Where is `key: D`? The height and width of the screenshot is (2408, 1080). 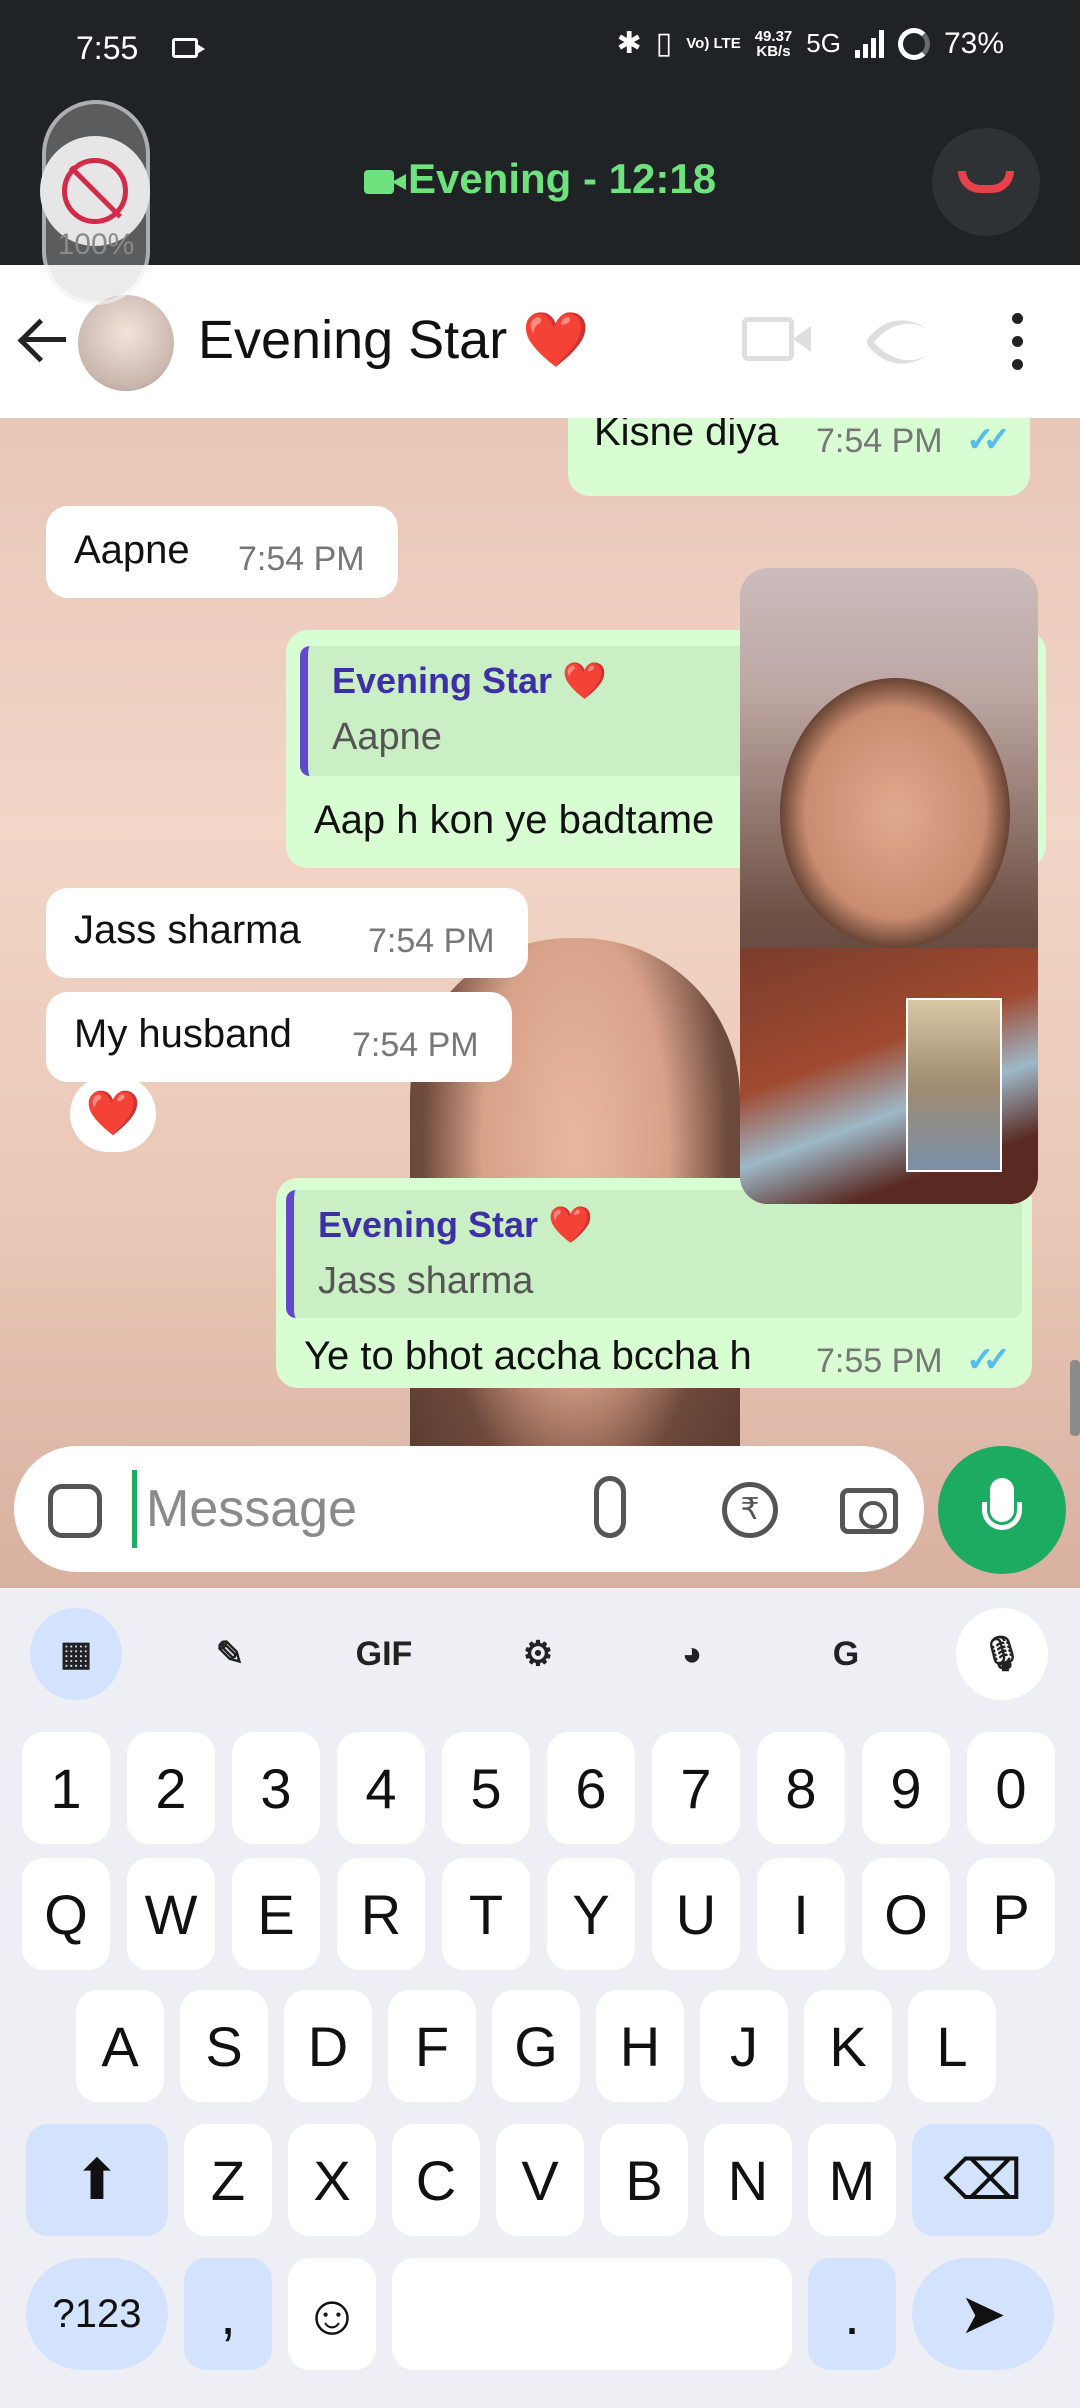
key: D is located at coordinates (328, 2046).